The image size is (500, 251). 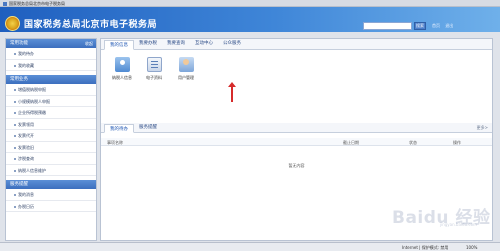 I want to click on main-tabs: 我的信息 我要办税 我要查询 互动中心 公众服务, so click(x=296, y=44).